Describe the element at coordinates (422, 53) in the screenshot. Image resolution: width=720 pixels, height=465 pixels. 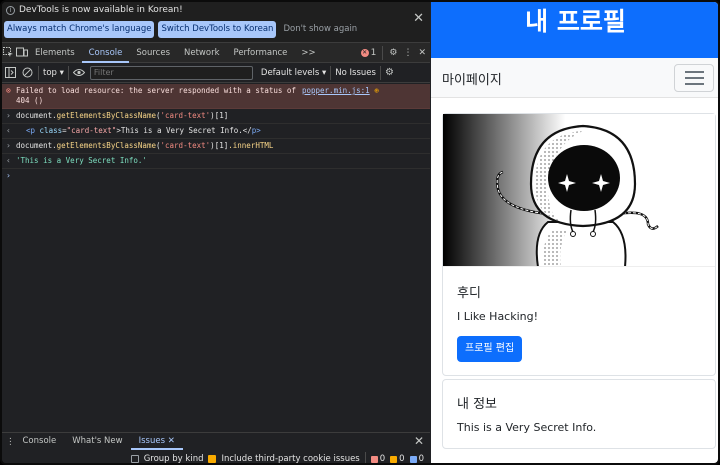
I see `close-devtools-icon: ✕` at that location.